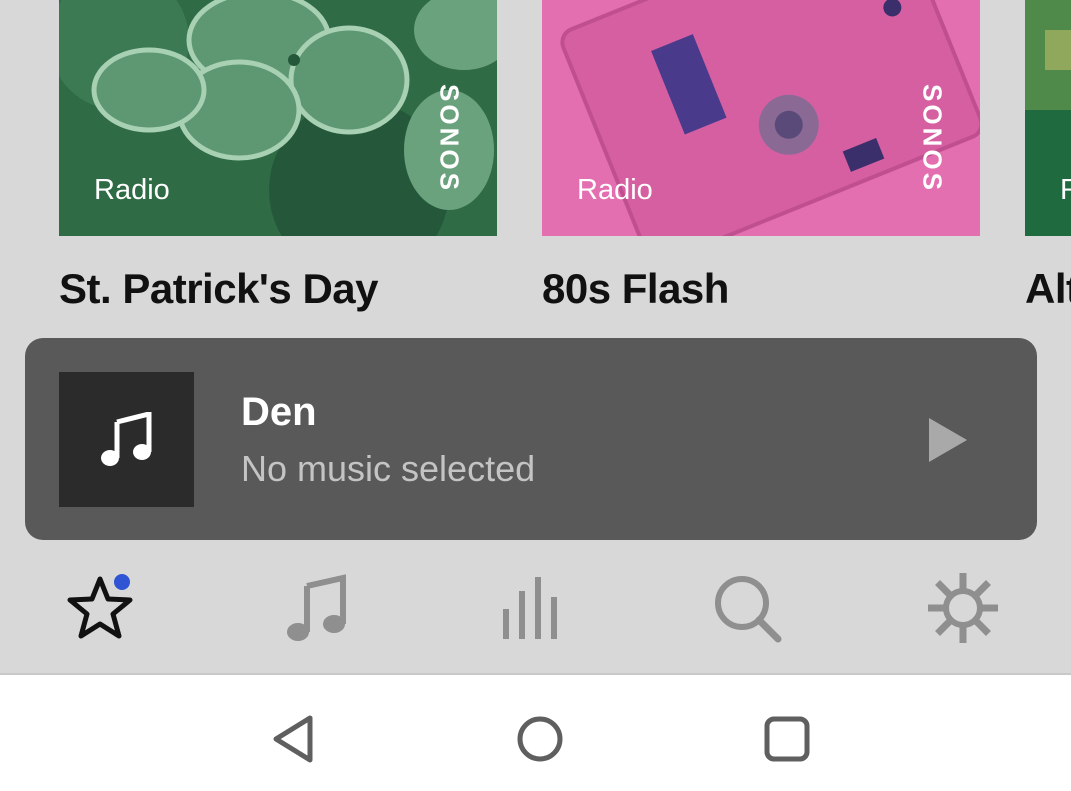 This screenshot has height=791, width=1071. Describe the element at coordinates (635, 288) in the screenshot. I see `station-title: 80s Flash` at that location.